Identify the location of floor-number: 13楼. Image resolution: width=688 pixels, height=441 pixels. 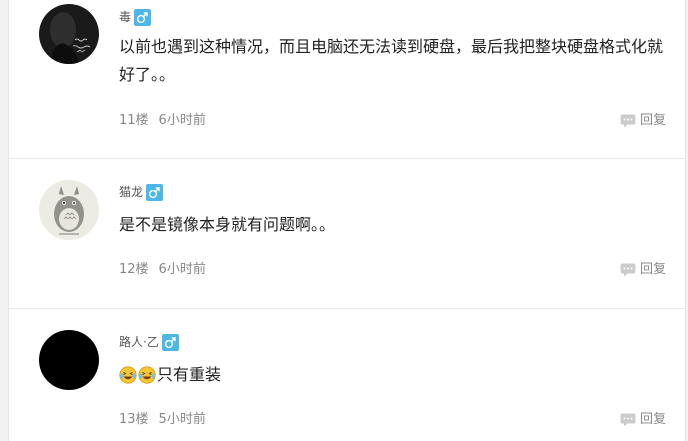
(134, 419).